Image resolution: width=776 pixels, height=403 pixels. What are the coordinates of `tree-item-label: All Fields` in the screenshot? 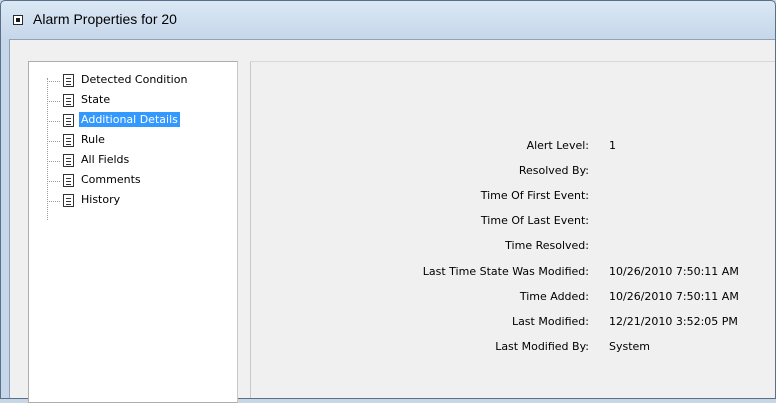 It's located at (105, 159).